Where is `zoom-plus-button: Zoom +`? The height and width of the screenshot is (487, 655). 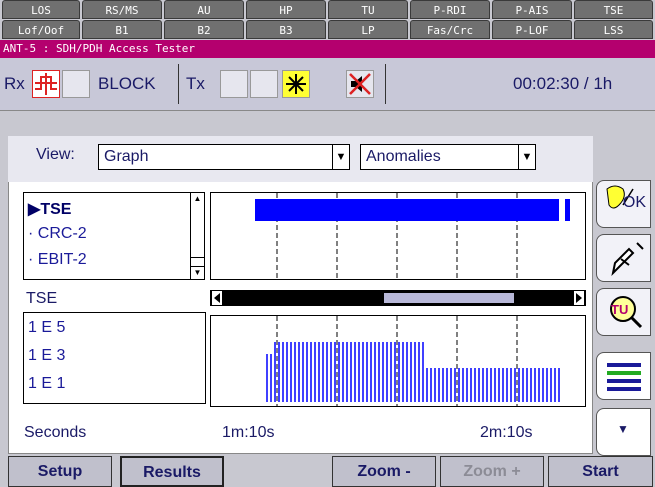
zoom-plus-button: Zoom + is located at coordinates (492, 471).